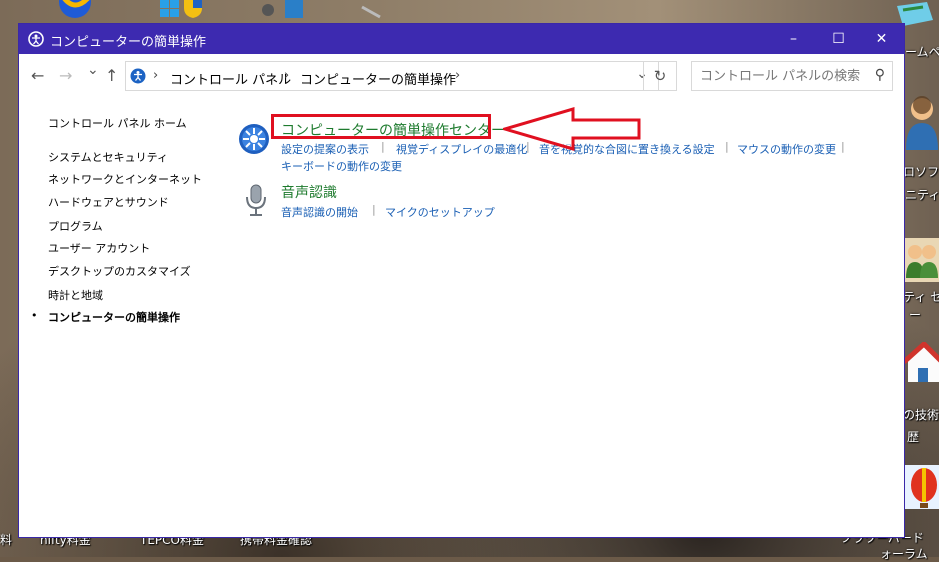 This screenshot has width=939, height=562. I want to click on sidebar-item-system-security: システムとセキュリティ, so click(108, 157).